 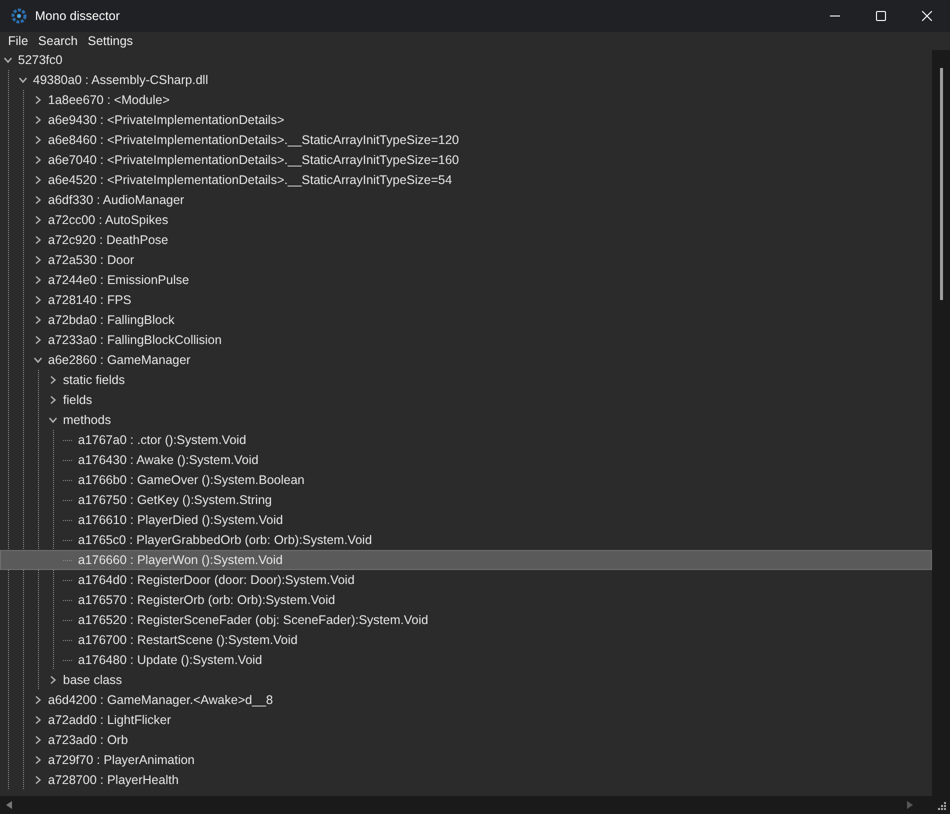 I want to click on tree-item: 1a8ee670 : <Module>, so click(x=466, y=100).